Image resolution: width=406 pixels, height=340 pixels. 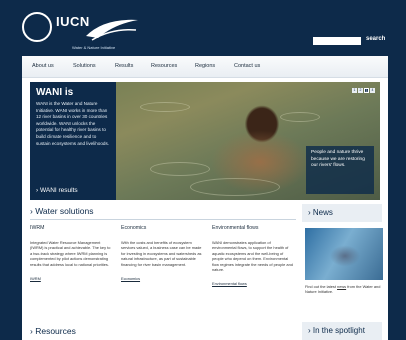 I want to click on nav-contact-us: Contact us, so click(x=247, y=66).